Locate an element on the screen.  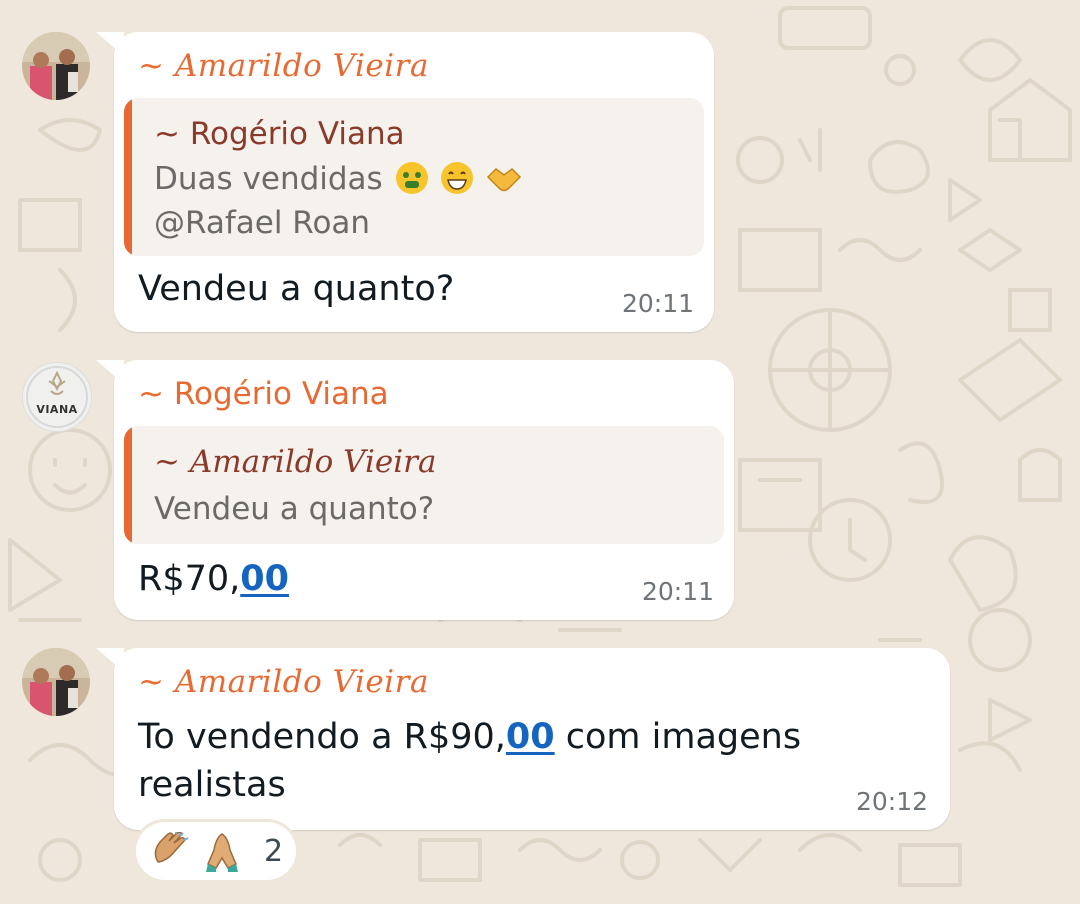
quoted-text-line: Duas vendidas is located at coordinates (338, 182).